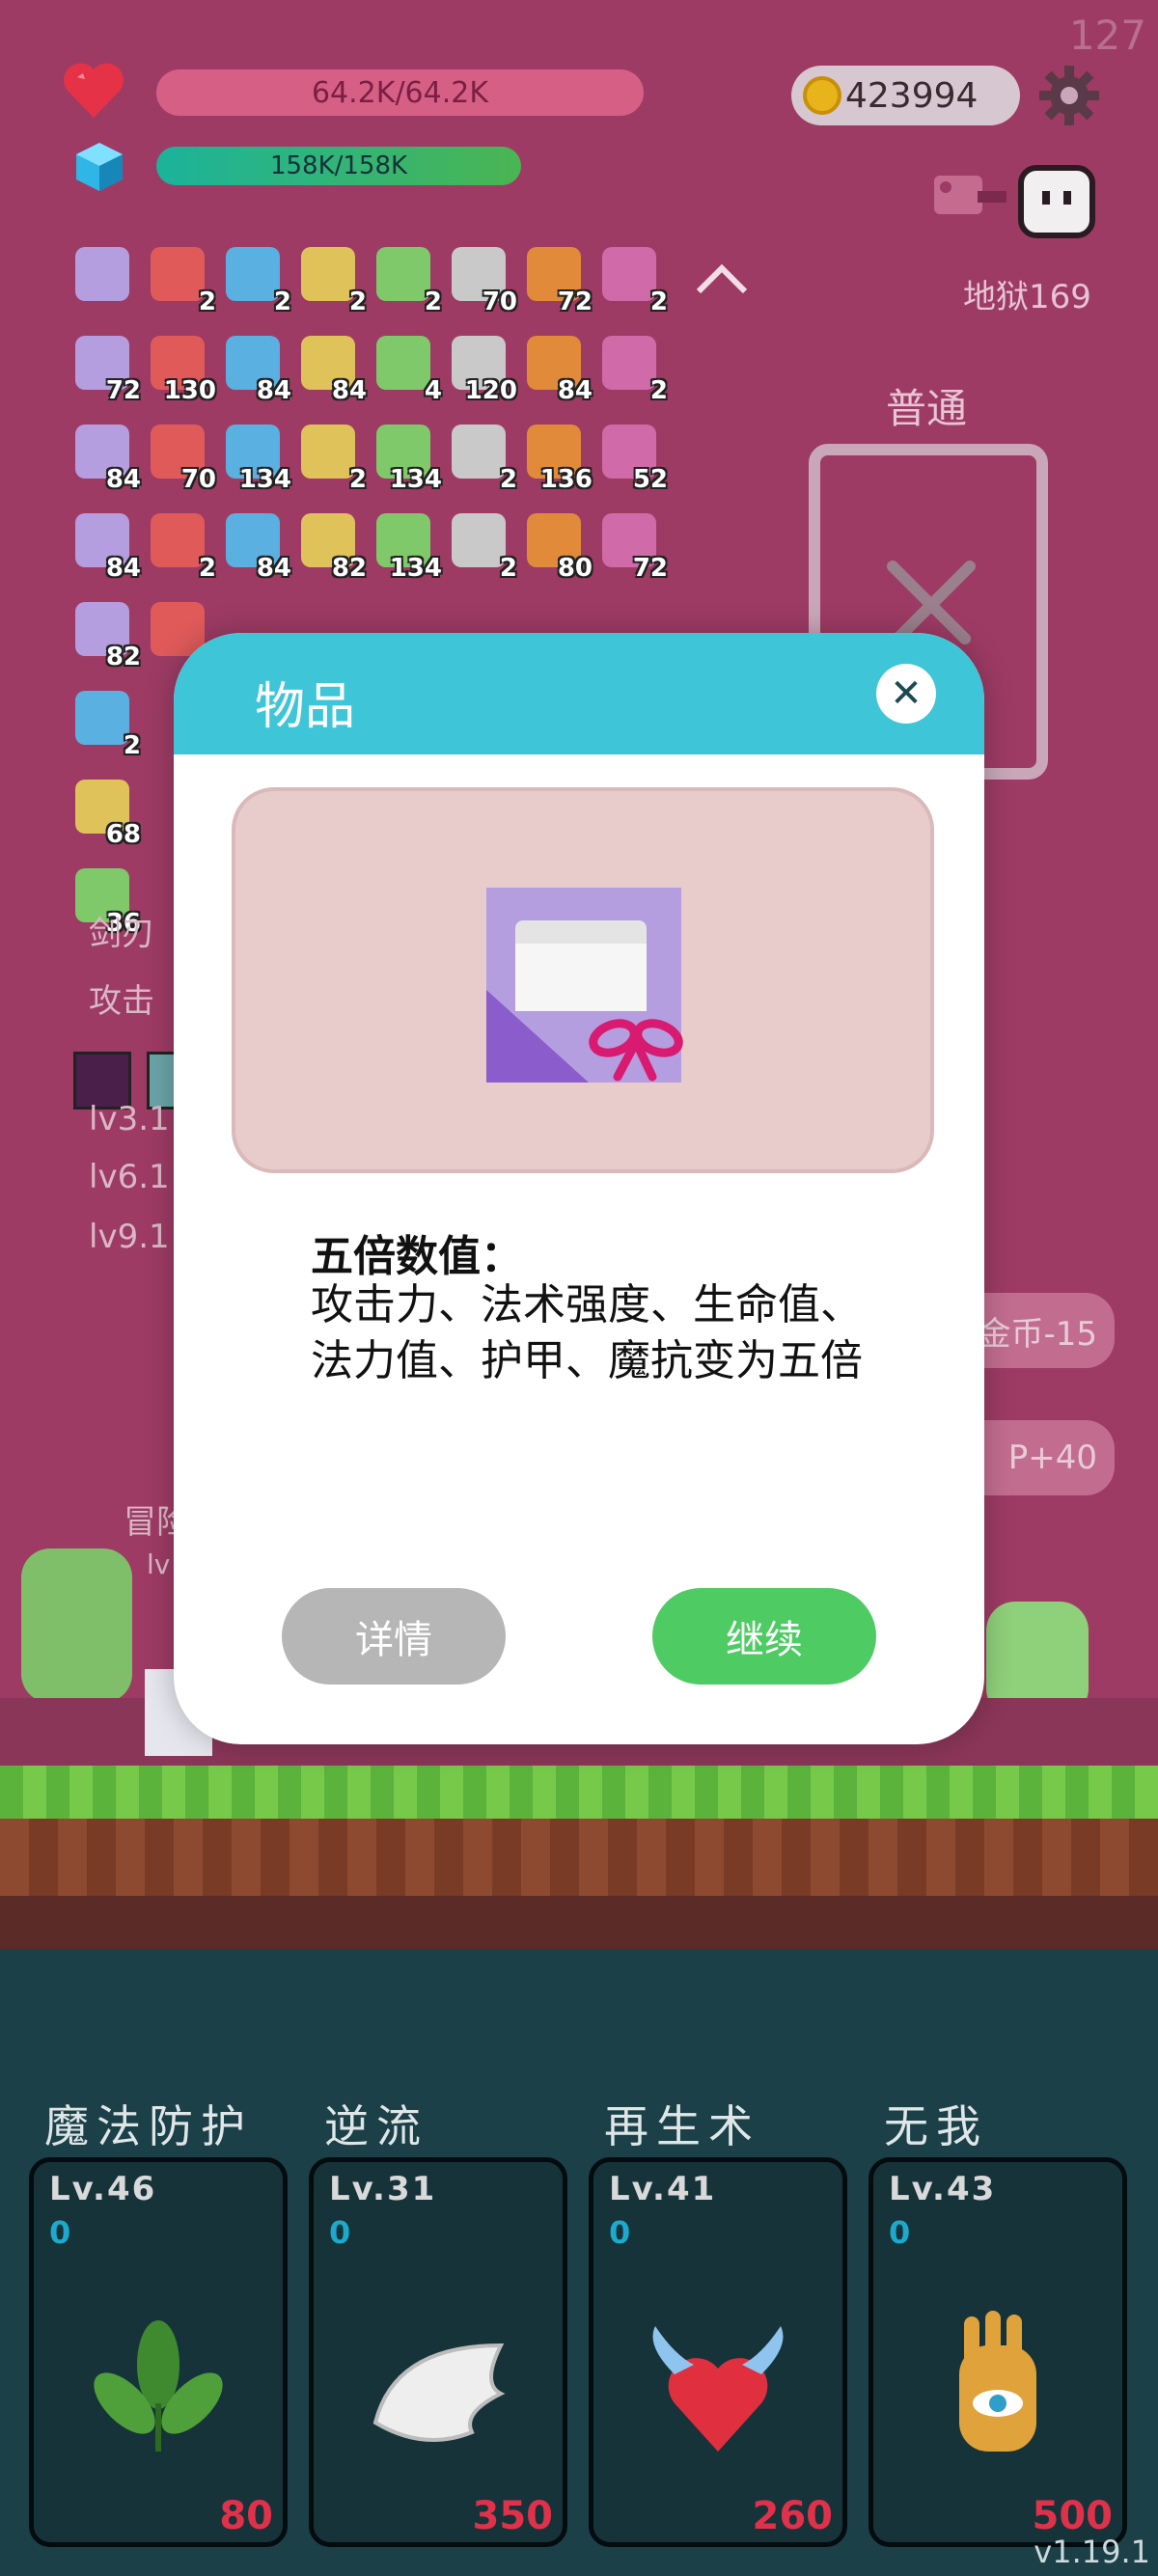 The height and width of the screenshot is (2576, 1158). What do you see at coordinates (394, 1637) in the screenshot?
I see `detail-button: 详情` at bounding box center [394, 1637].